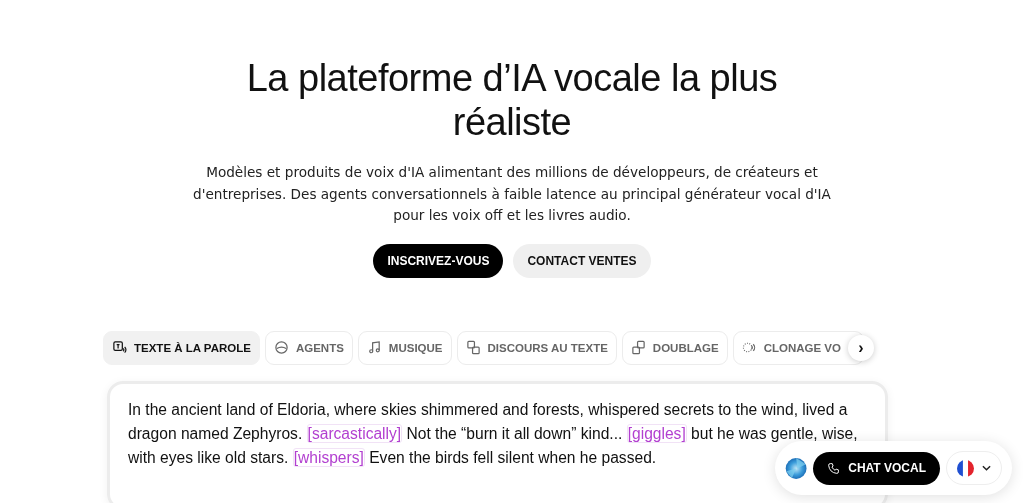  Describe the element at coordinates (674, 347) in the screenshot. I see `tab: DOUBLAGE` at that location.